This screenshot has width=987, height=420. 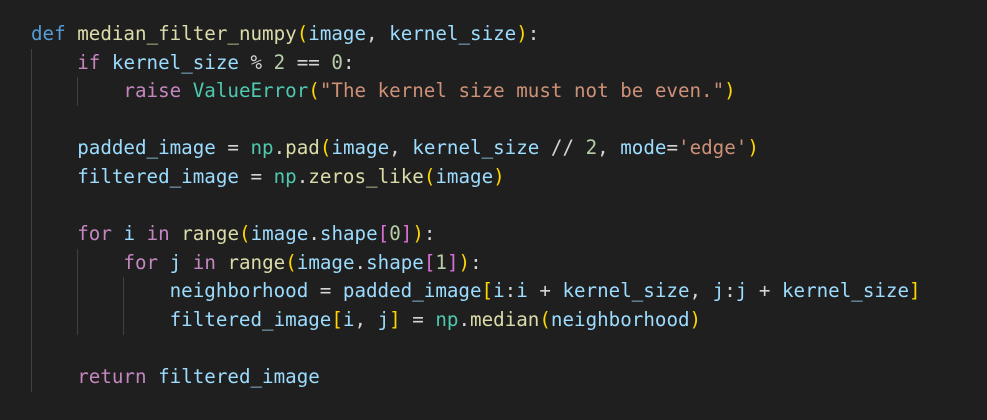 What do you see at coordinates (152, 91) in the screenshot?
I see `code-token: raise` at bounding box center [152, 91].